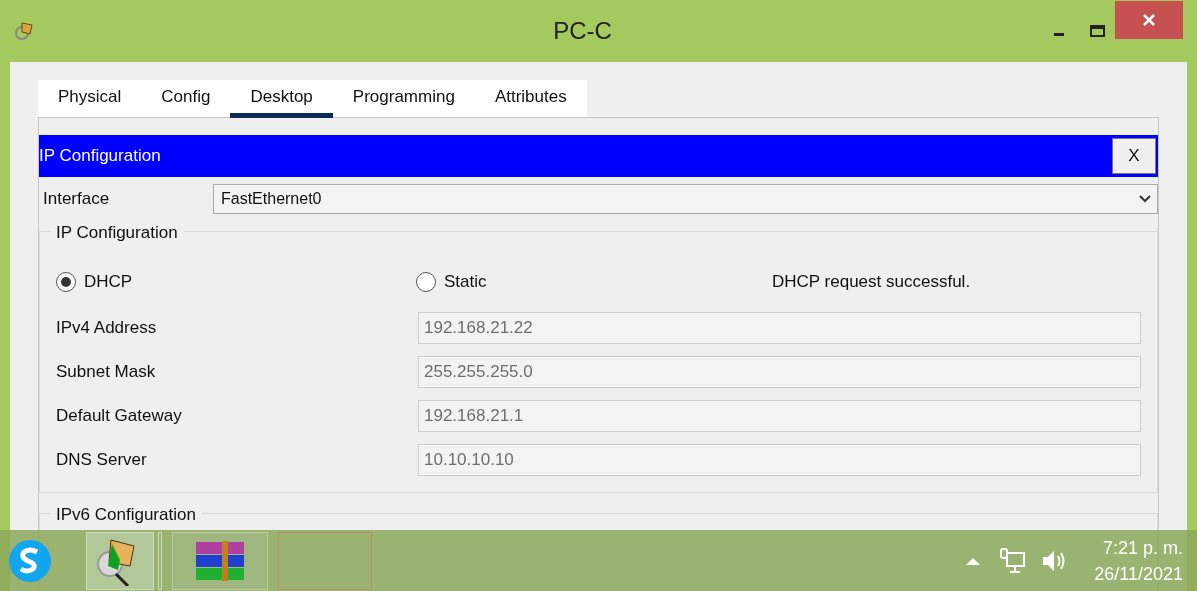  Describe the element at coordinates (90, 99) in the screenshot. I see `tab: Physical` at that location.